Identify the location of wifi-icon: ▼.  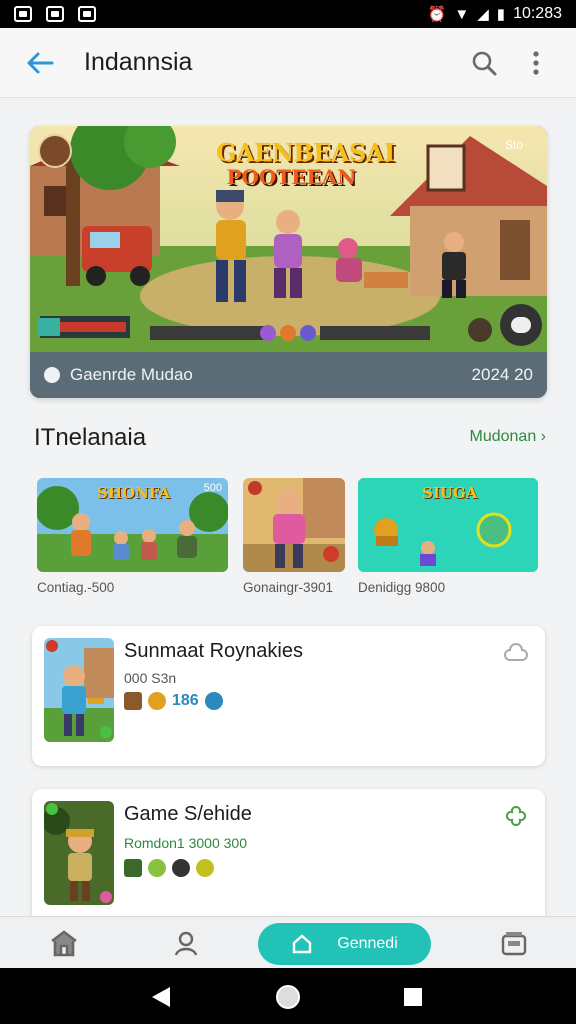
(462, 14).